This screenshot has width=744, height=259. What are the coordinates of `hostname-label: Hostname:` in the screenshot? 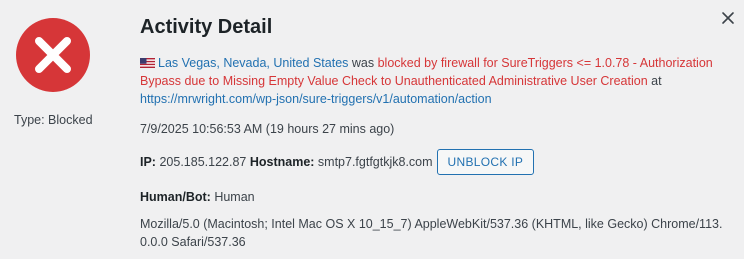 It's located at (282, 162).